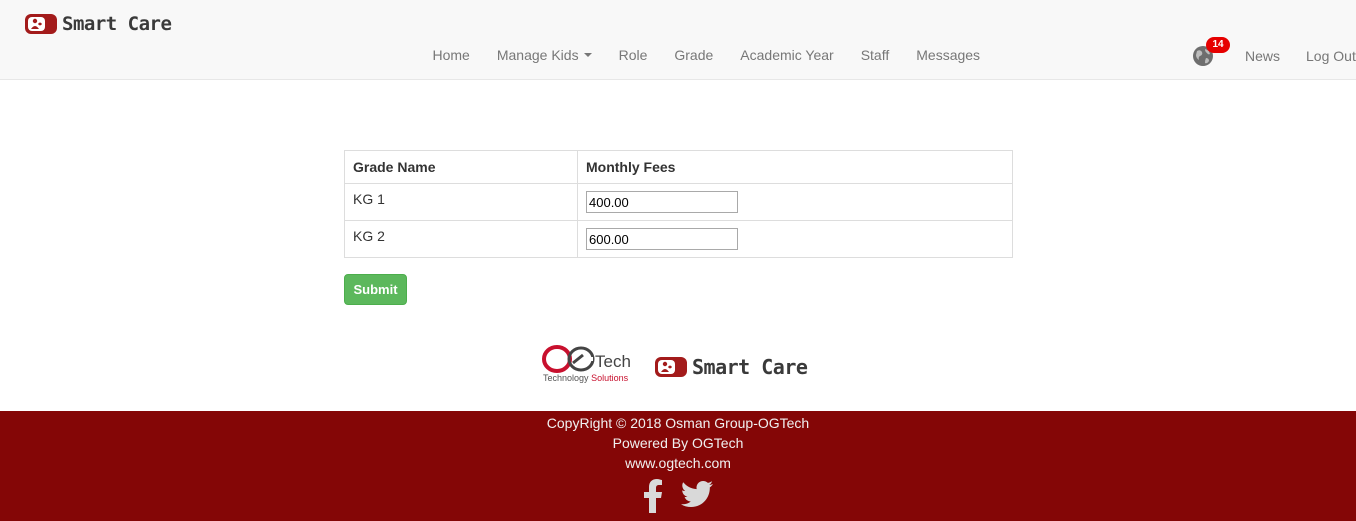  What do you see at coordinates (610, 378) in the screenshot?
I see `ogtech-tagline-2: Solutions` at bounding box center [610, 378].